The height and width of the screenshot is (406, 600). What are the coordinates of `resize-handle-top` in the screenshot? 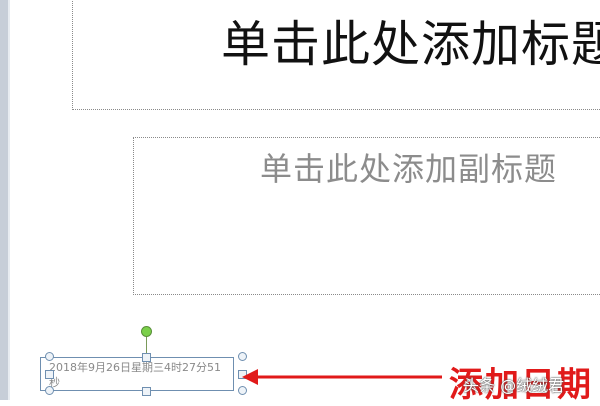 It's located at (146, 357).